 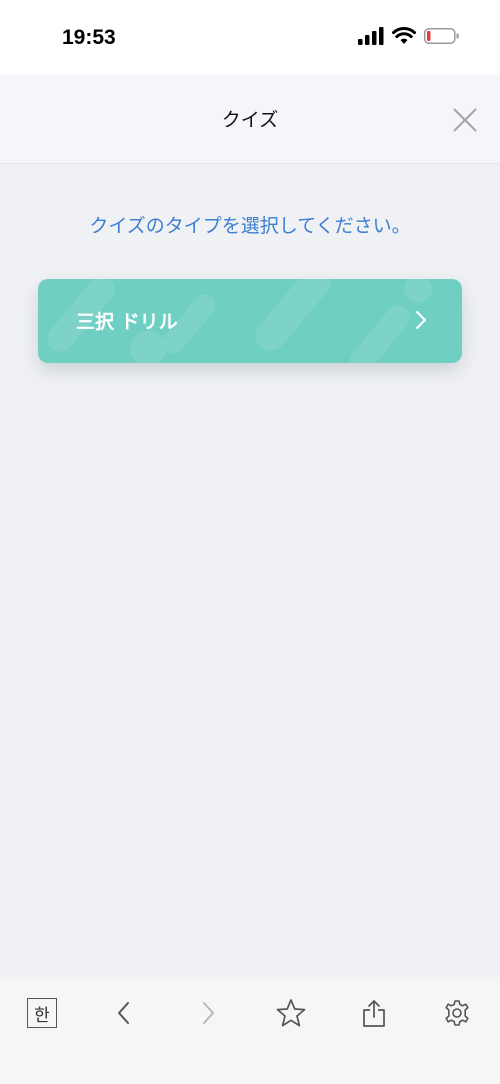 I want to click on settings-button, so click(x=457, y=1013).